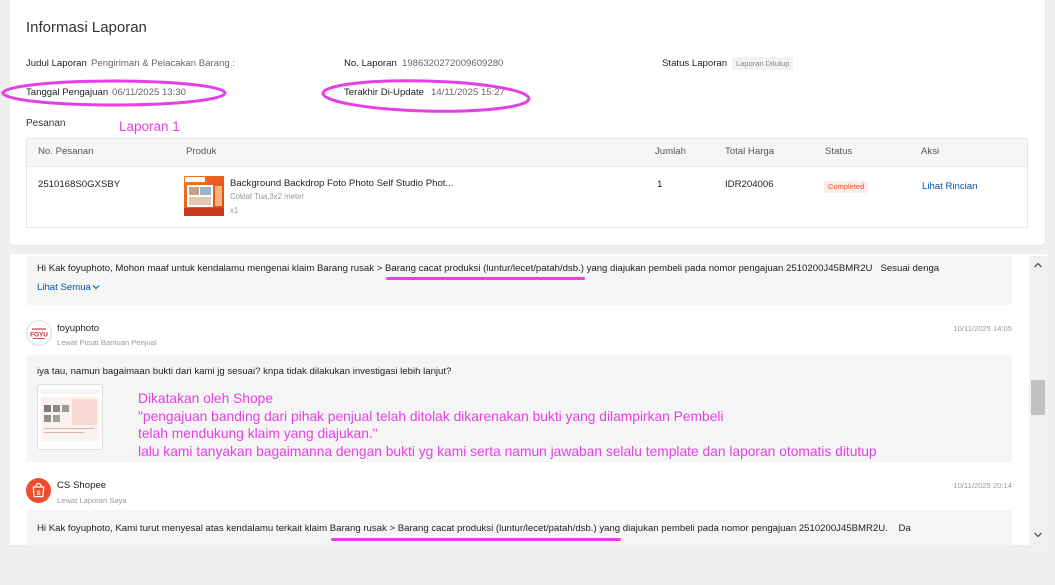 This screenshot has width=1055, height=585. What do you see at coordinates (660, 184) in the screenshot?
I see `order-quantity: 1` at bounding box center [660, 184].